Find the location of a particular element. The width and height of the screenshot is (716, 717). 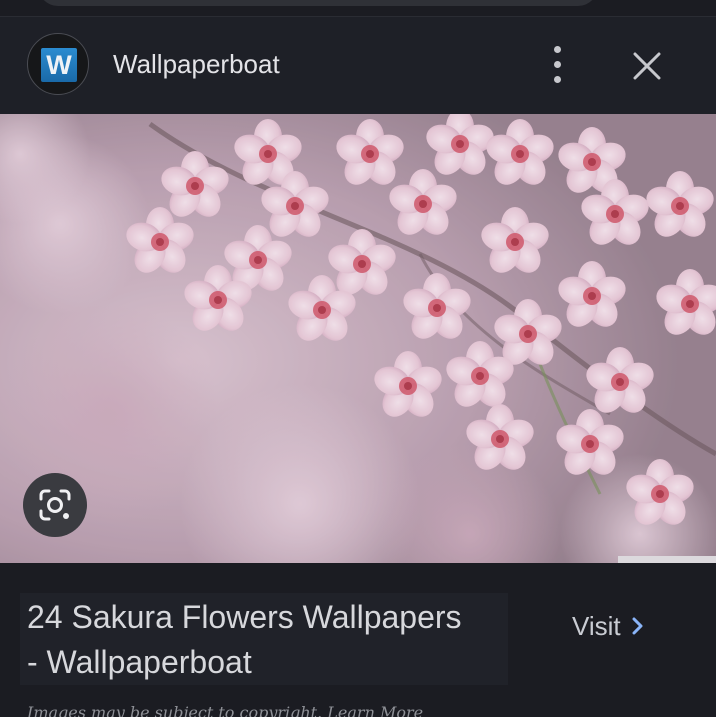

lens-icon is located at coordinates (55, 505).